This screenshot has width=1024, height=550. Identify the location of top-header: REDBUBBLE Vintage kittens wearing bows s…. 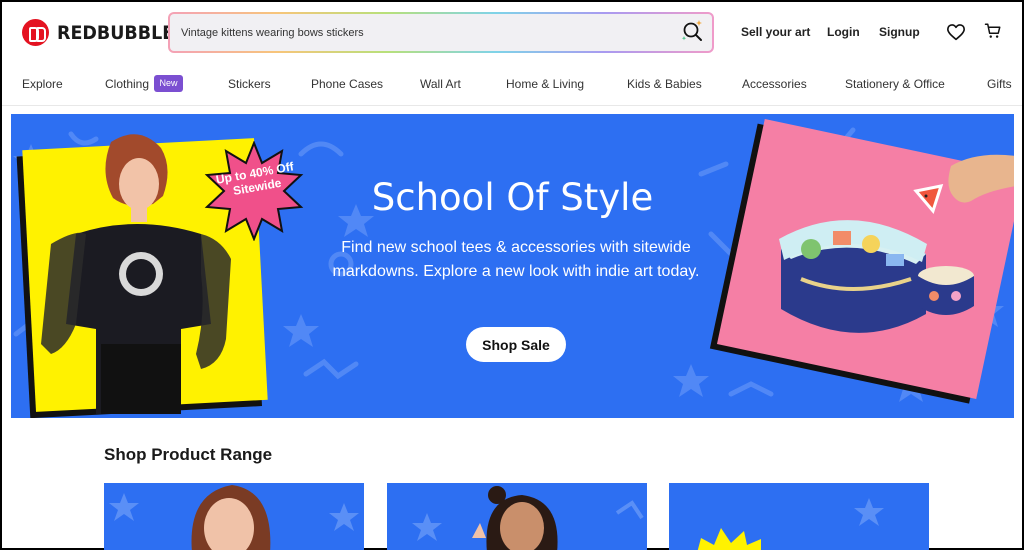
(512, 32).